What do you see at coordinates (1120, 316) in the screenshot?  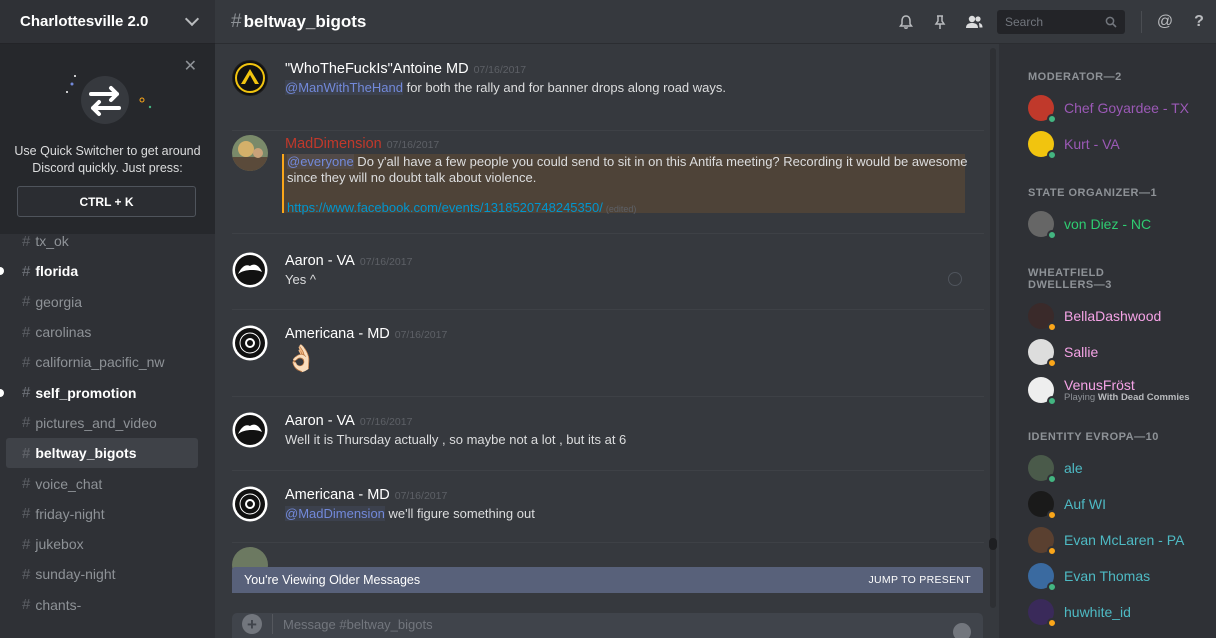 I see `member-belladashwood: BellaDashwood` at bounding box center [1120, 316].